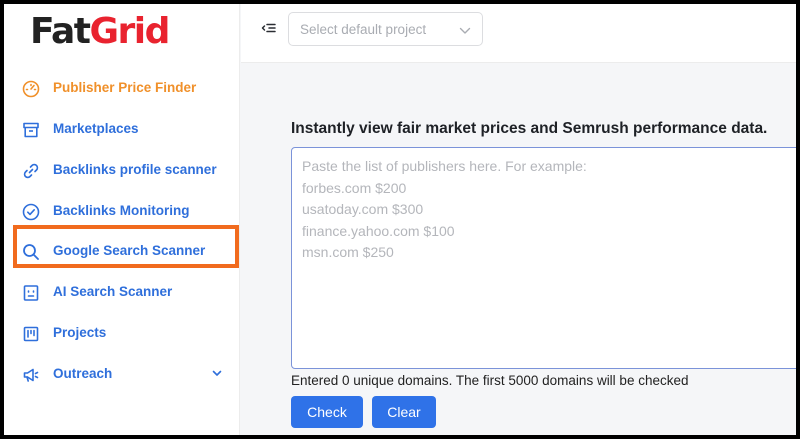 This screenshot has width=800, height=439. What do you see at coordinates (31, 375) in the screenshot?
I see `megaphone-icon` at bounding box center [31, 375].